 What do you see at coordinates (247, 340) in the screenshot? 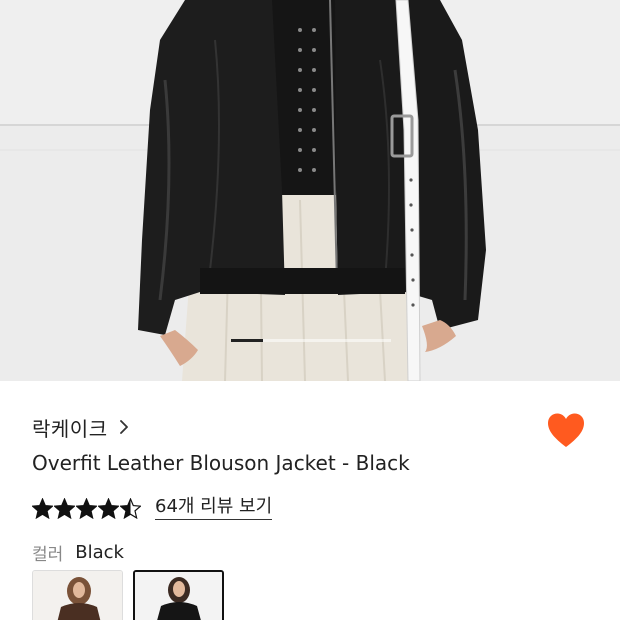
I see `pager-active-indicator` at bounding box center [247, 340].